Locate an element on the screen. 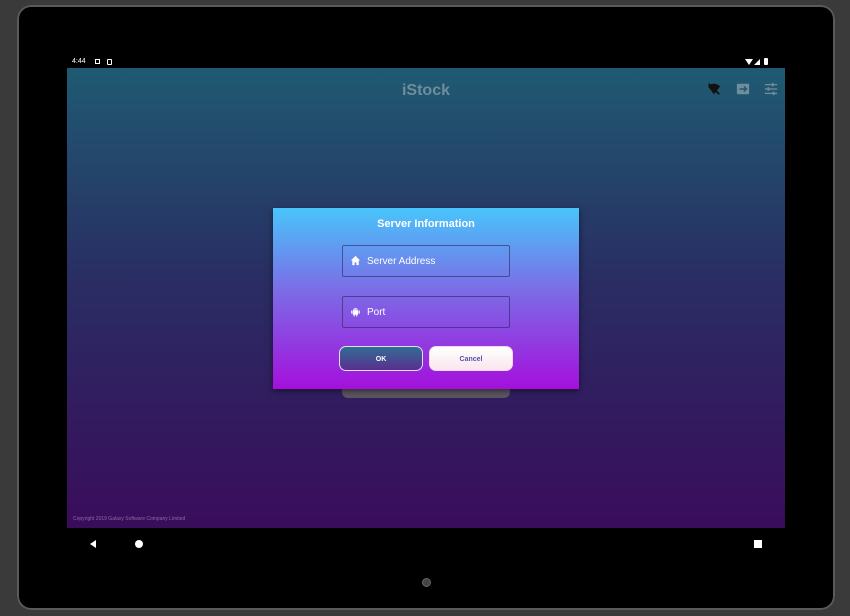  android-icon is located at coordinates (355, 312).